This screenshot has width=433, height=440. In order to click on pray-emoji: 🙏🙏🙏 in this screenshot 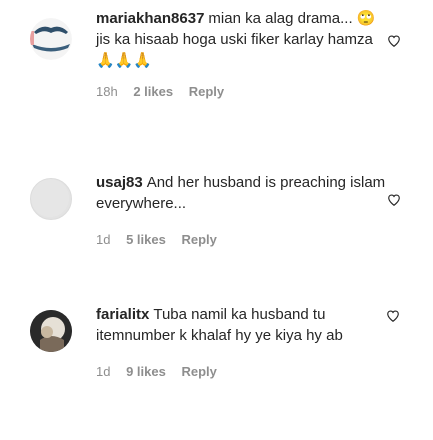, I will do `click(124, 60)`.